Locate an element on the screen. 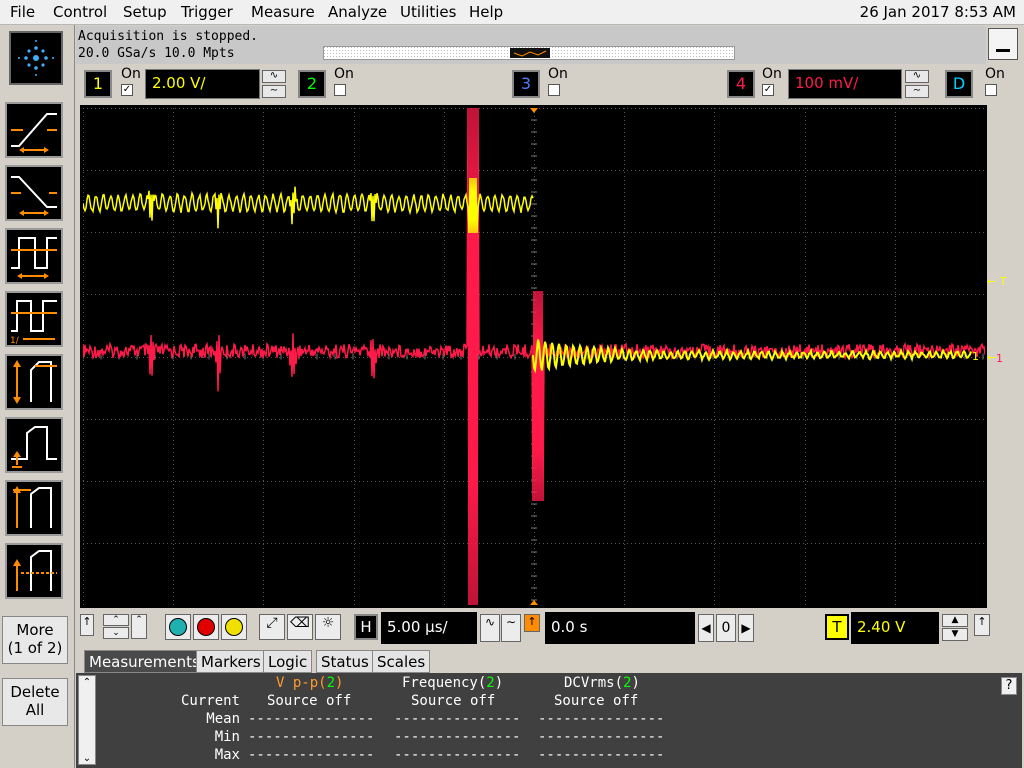  channel-1-offset-arrow: ← is located at coordinates (991, 357).